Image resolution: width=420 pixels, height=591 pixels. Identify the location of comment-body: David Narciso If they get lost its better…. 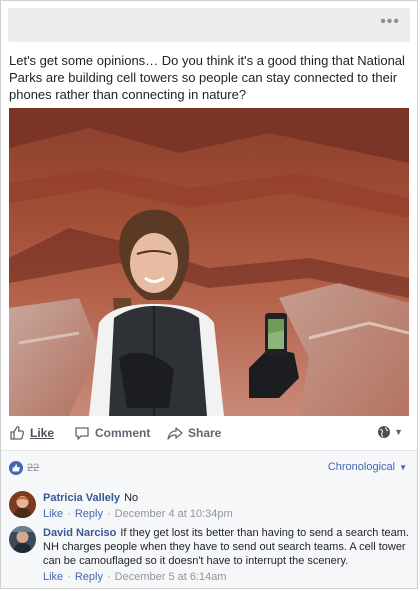
(227, 555).